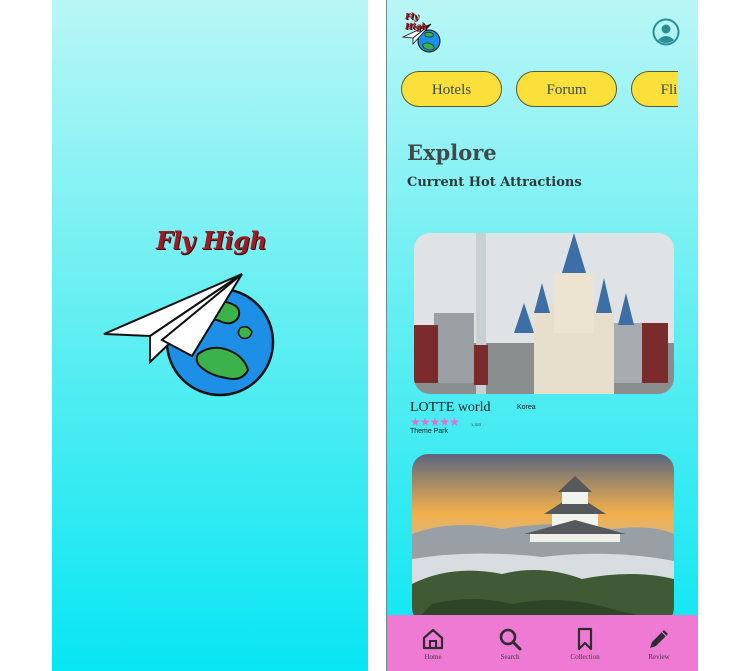  I want to click on bottom-nav: Home Search Collection Review, so click(542, 643).